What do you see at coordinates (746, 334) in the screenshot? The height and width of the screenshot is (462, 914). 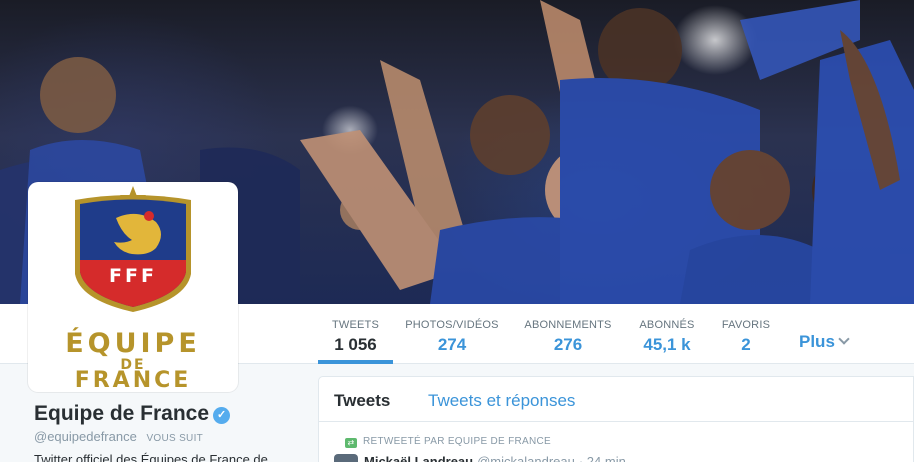 I see `nav-tab-favorites: FAVORIS 2` at bounding box center [746, 334].